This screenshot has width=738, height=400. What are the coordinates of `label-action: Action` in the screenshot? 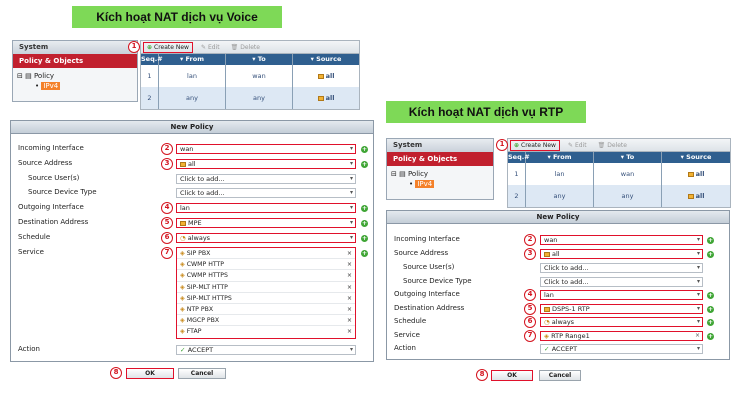 It's located at (405, 348).